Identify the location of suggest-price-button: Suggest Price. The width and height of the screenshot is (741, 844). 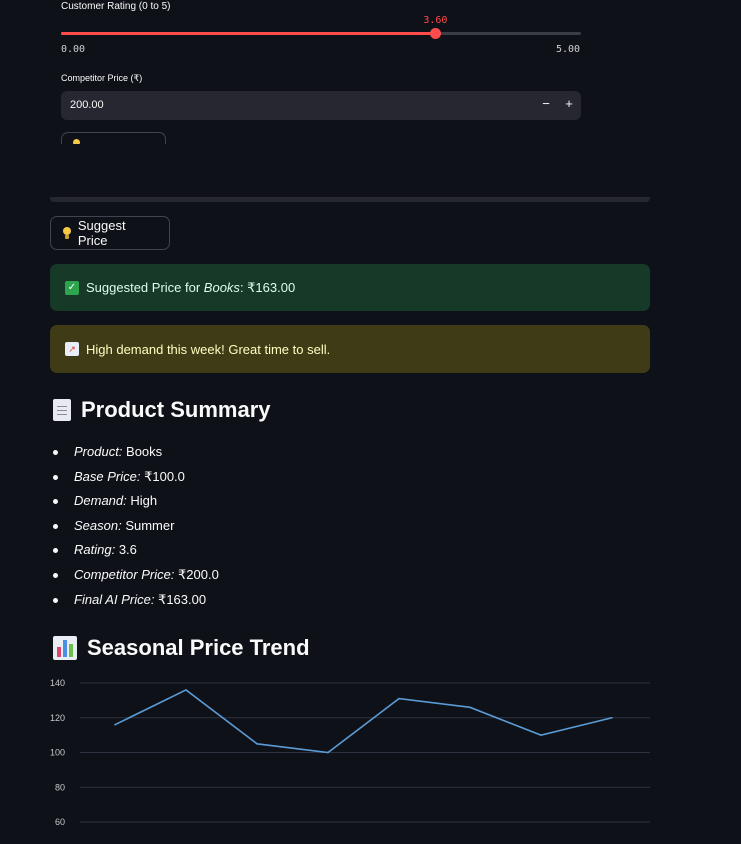
(110, 233).